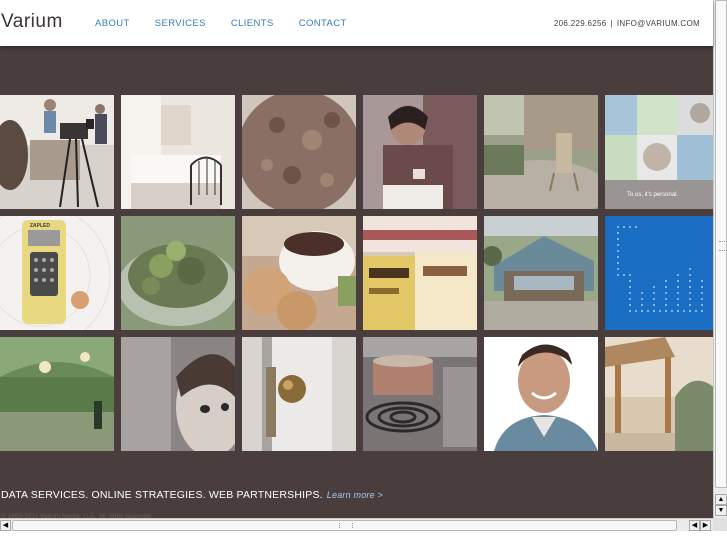 The image size is (727, 545). I want to click on tile-building, so click(541, 273).